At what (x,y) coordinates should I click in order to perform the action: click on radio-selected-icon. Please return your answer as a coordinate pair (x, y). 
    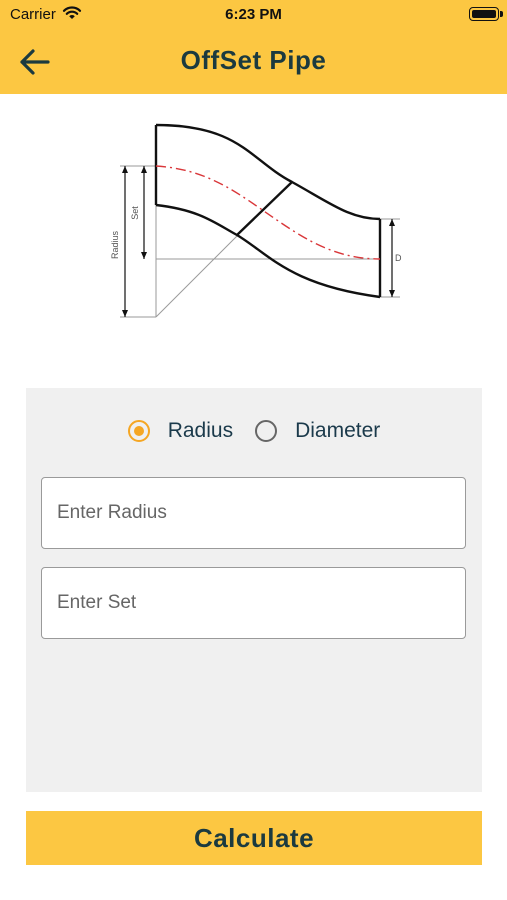
    Looking at the image, I should click on (138, 431).